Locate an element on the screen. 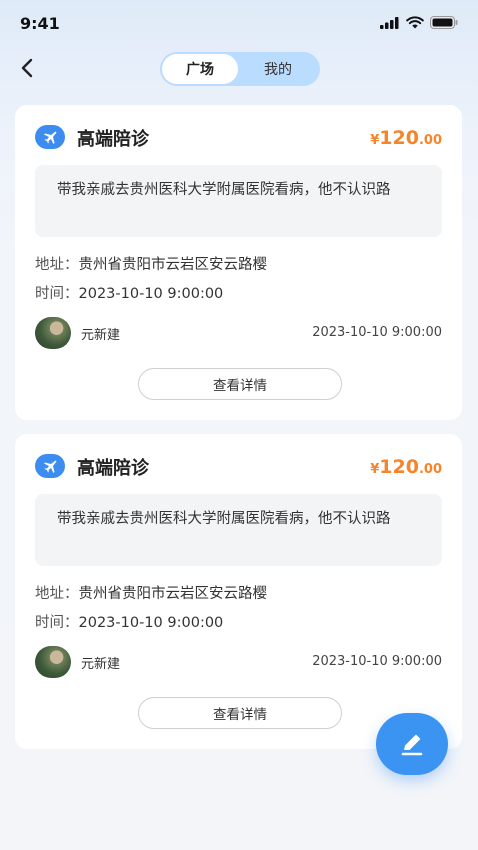 This screenshot has width=478, height=850. status-bar: 9:41 is located at coordinates (239, 24).